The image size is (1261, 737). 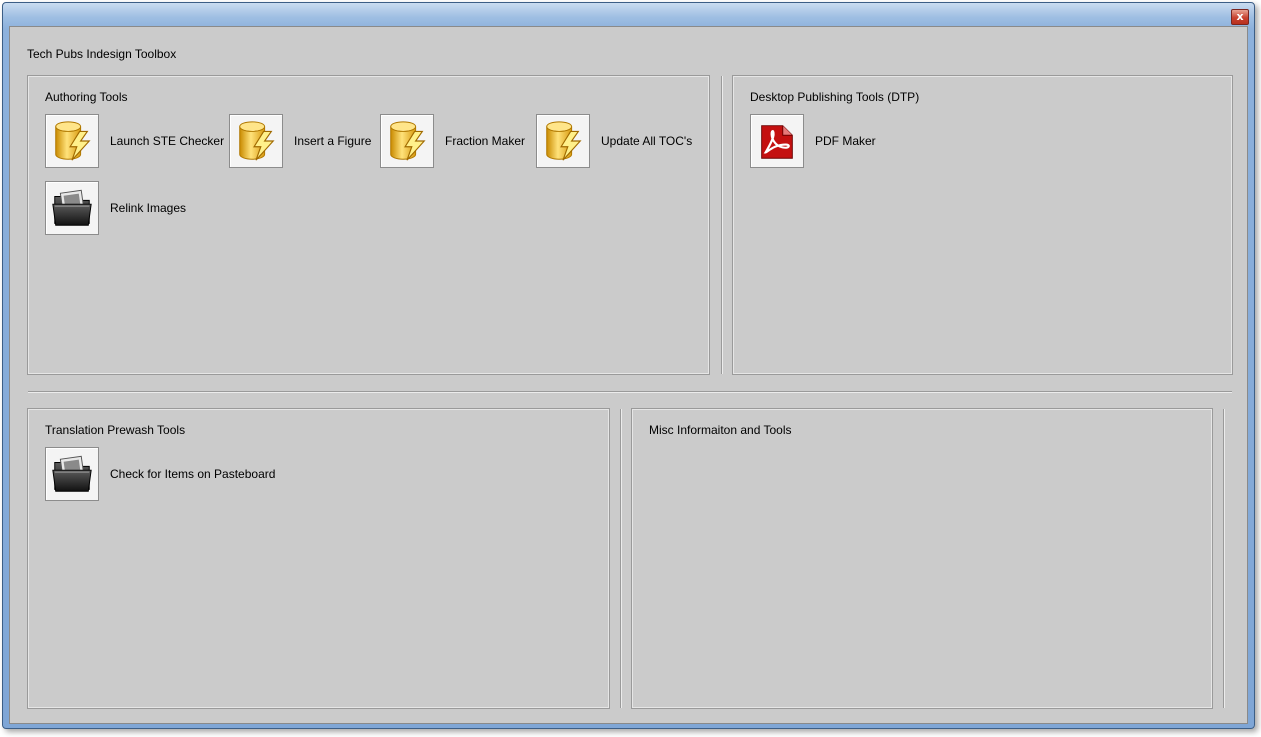 I want to click on group-title: Desktop Publishing Tools (DTP), so click(x=835, y=97).